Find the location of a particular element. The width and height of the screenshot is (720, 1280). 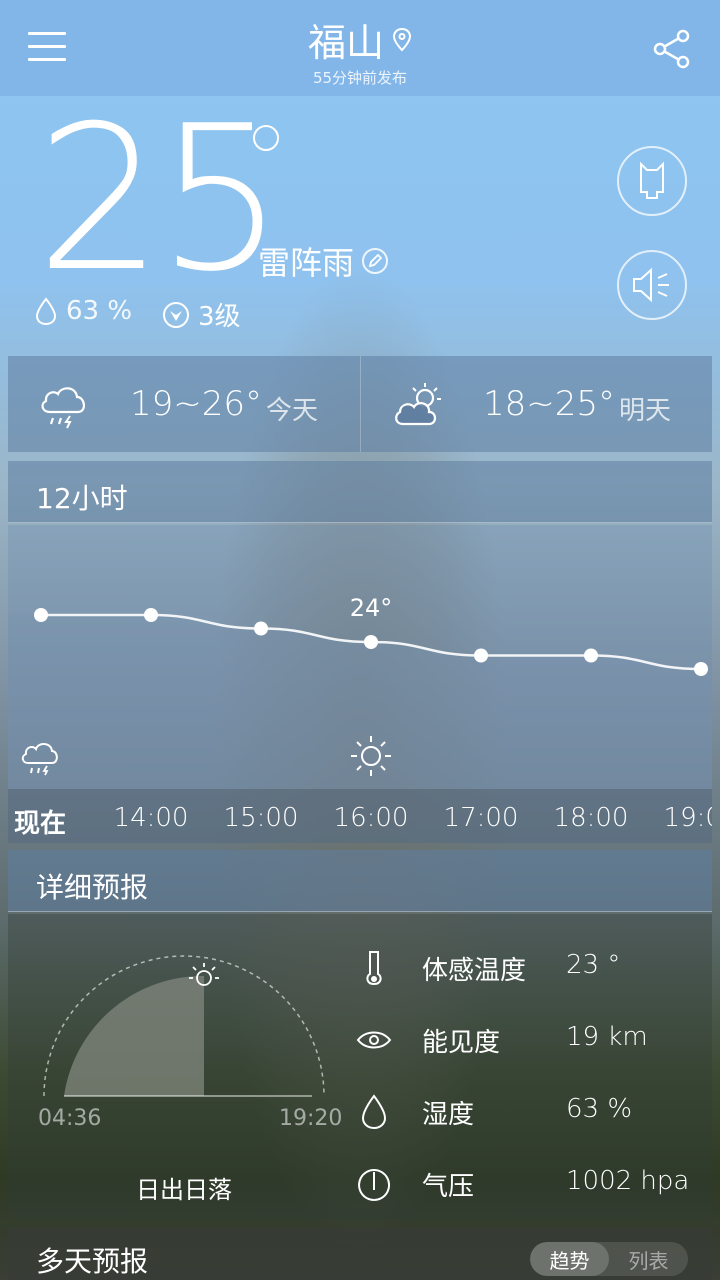

tomorrow-label: 明天 is located at coordinates (645, 411).